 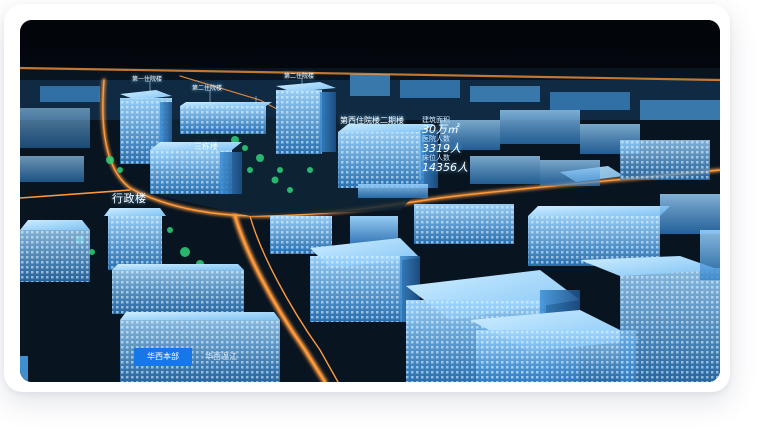 I want to click on campus-tabs: 华西本部 华西温江, so click(x=192, y=357).